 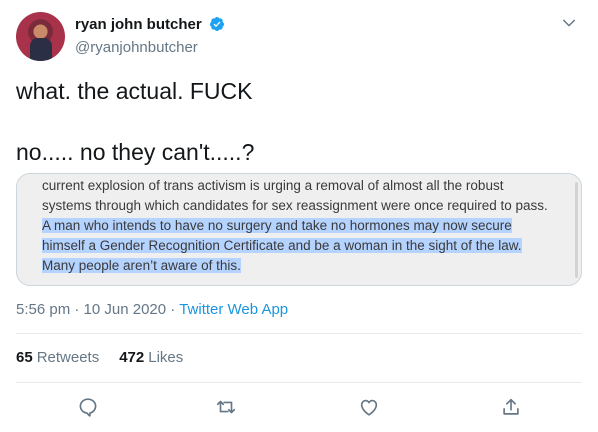 I want to click on display-name: ryan john butcher, so click(x=138, y=24).